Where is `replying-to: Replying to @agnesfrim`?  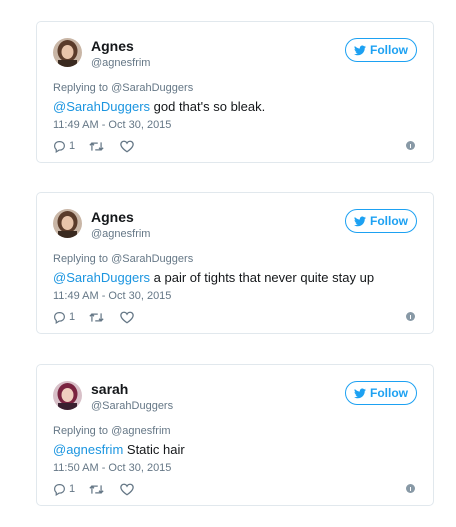
replying-to: Replying to @agnesfrim is located at coordinates (112, 431).